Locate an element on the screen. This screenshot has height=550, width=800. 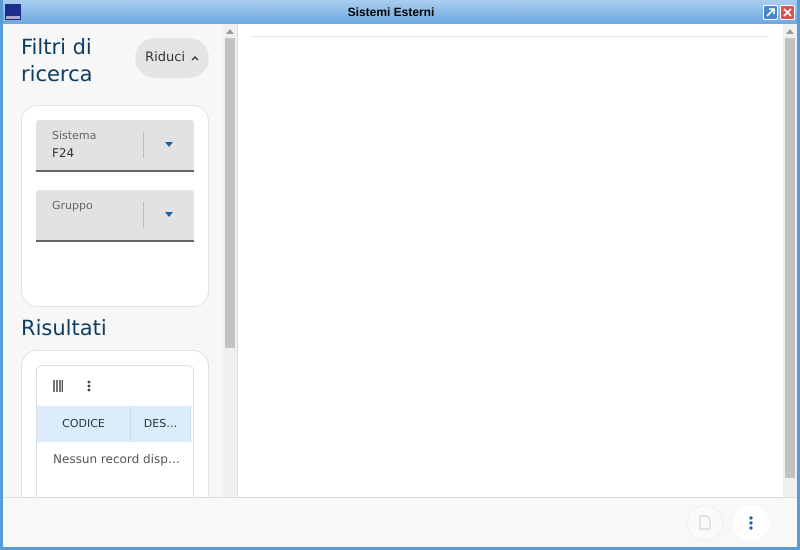
close-icon is located at coordinates (787, 12).